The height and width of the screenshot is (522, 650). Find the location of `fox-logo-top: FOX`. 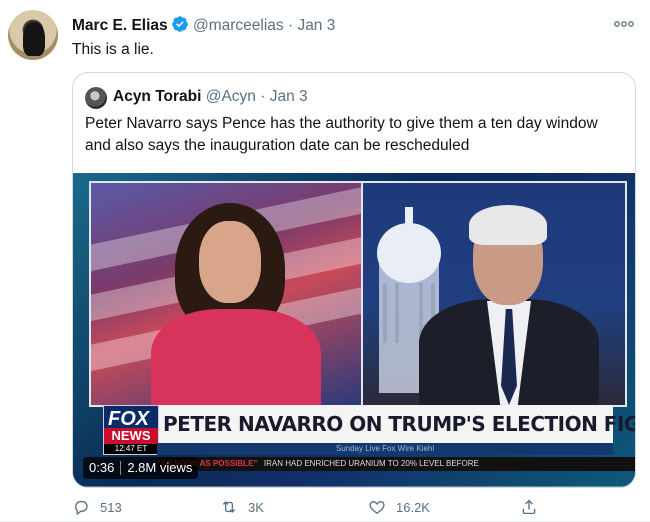

fox-logo-top: FOX is located at coordinates (129, 419).